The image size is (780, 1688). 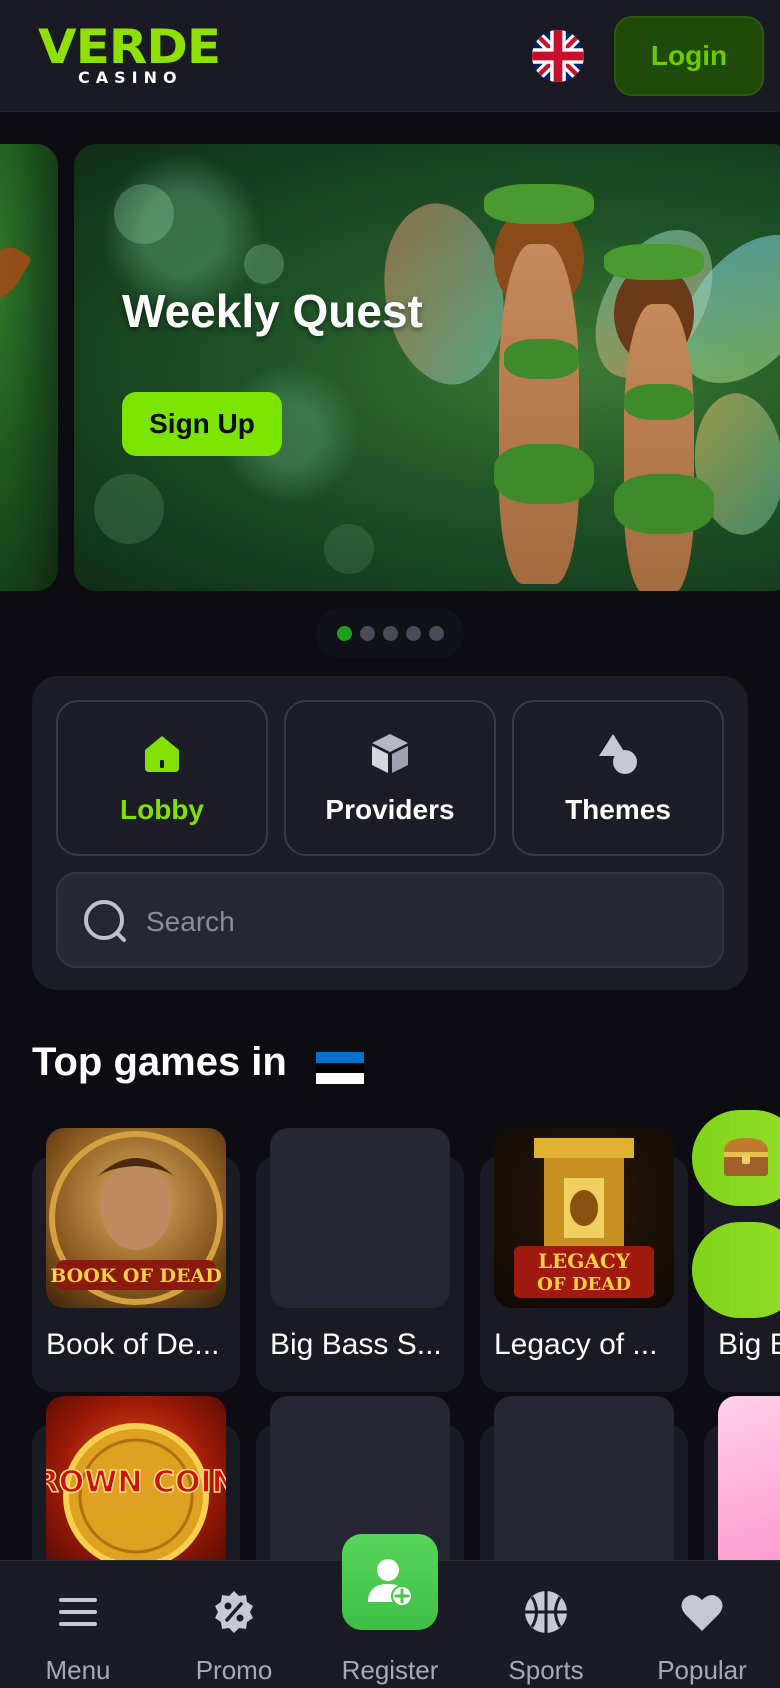 What do you see at coordinates (16, 274) in the screenshot?
I see `leaf-decoration` at bounding box center [16, 274].